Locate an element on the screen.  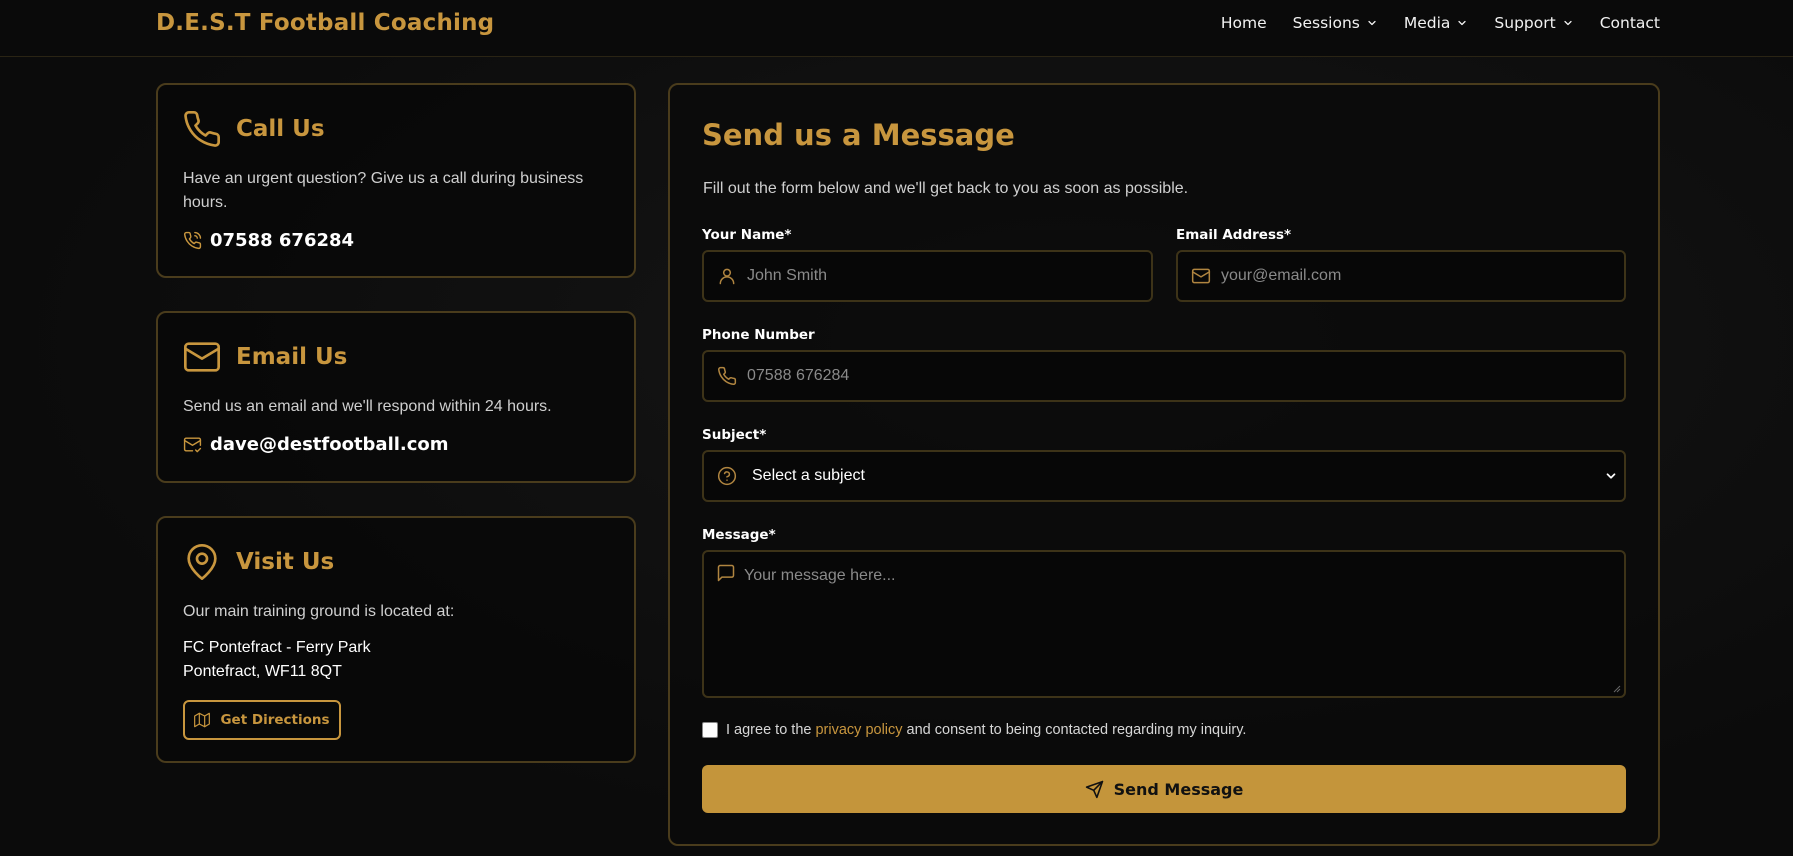
name-field is located at coordinates (927, 276).